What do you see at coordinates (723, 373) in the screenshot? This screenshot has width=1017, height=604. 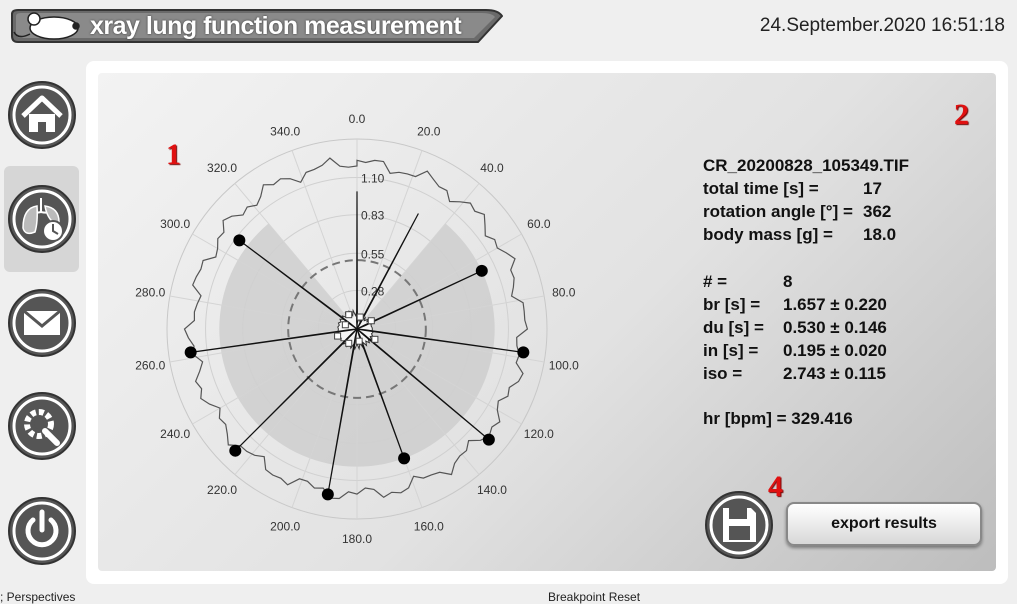 I see `iso-label: iso =` at bounding box center [723, 373].